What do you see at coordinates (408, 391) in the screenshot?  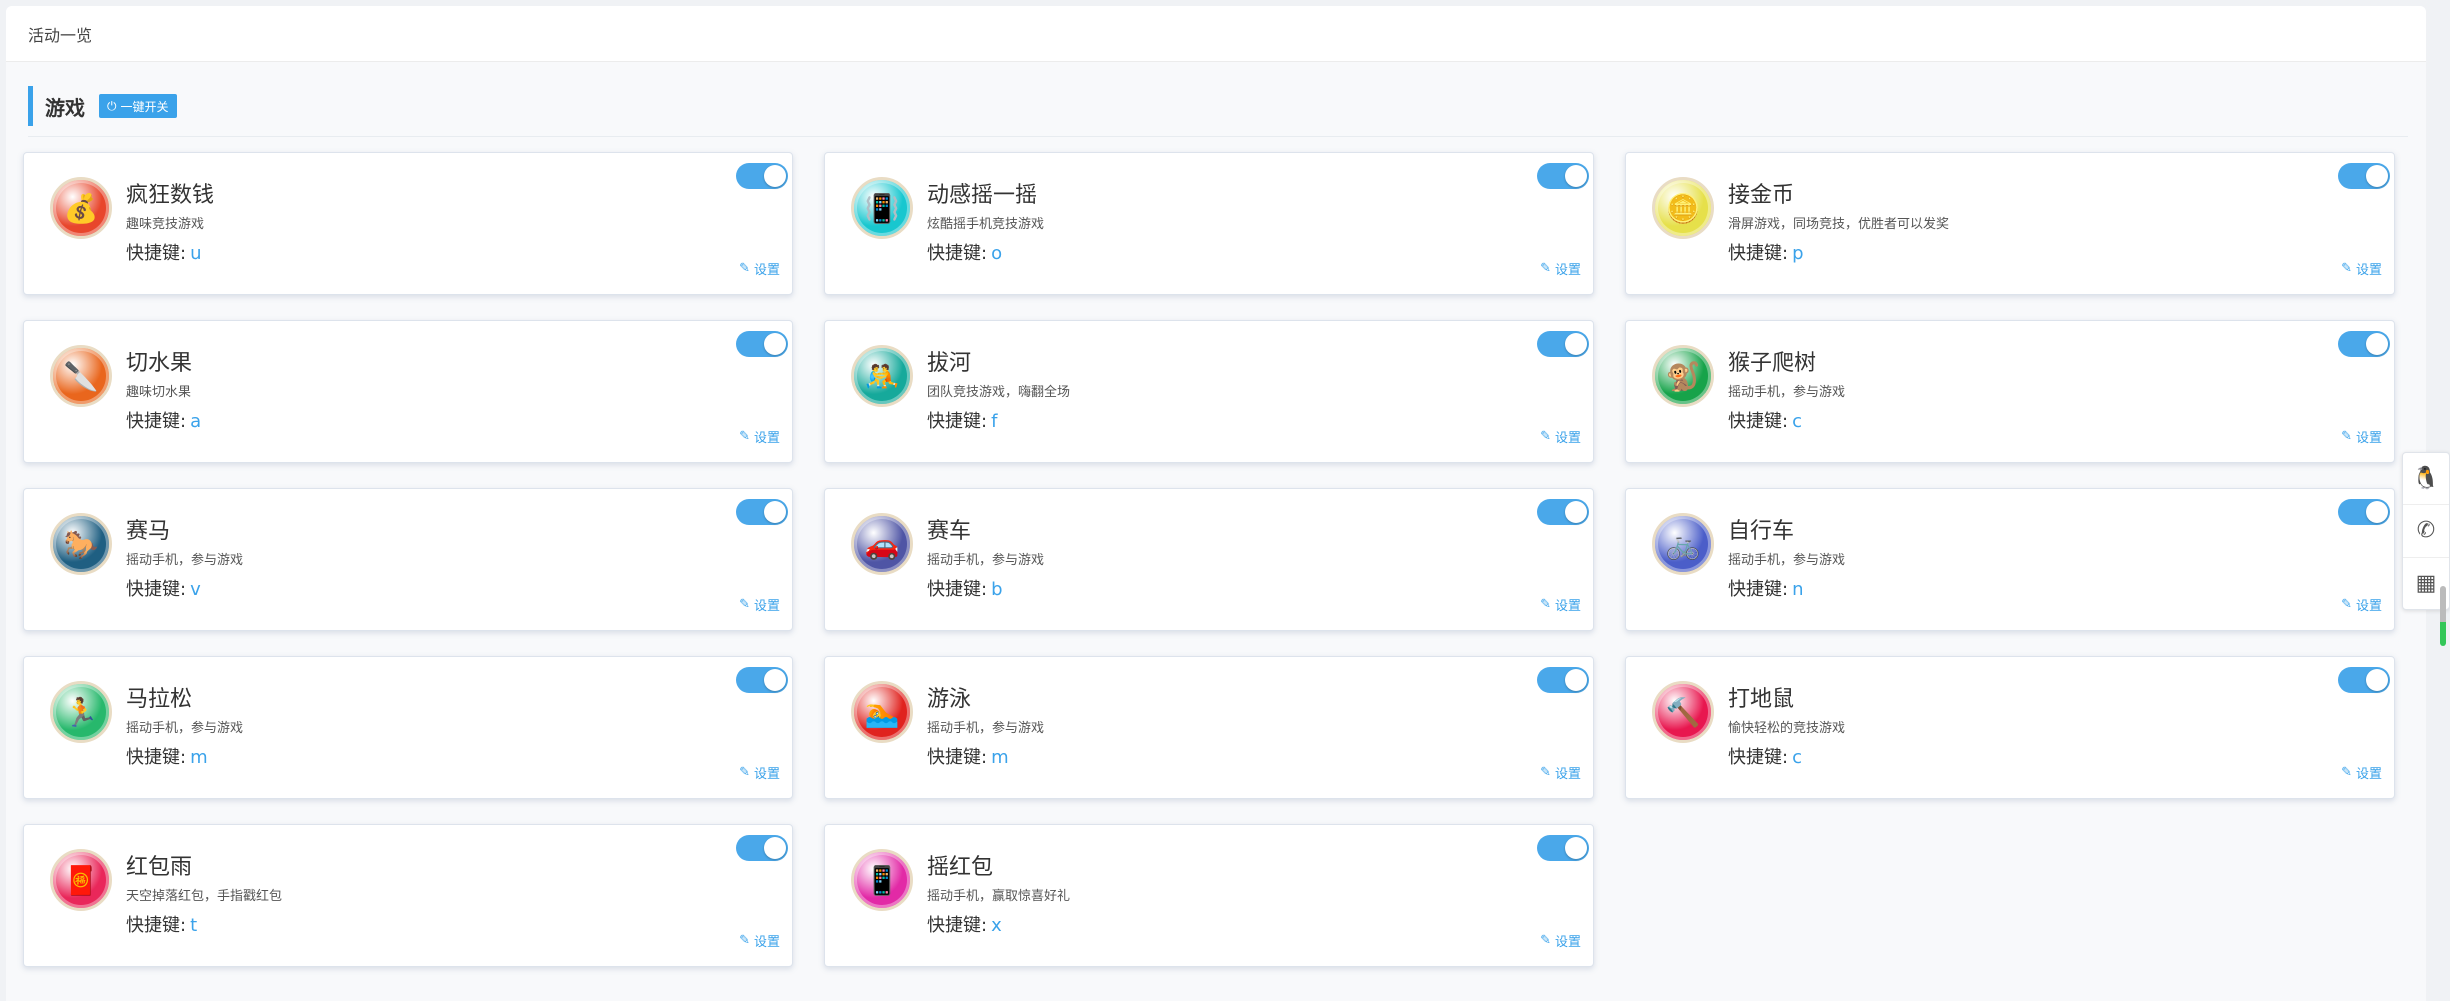 I see `game-card: 🔪 切水果 趣味切水果 快捷键: a ✎ 设置` at bounding box center [408, 391].